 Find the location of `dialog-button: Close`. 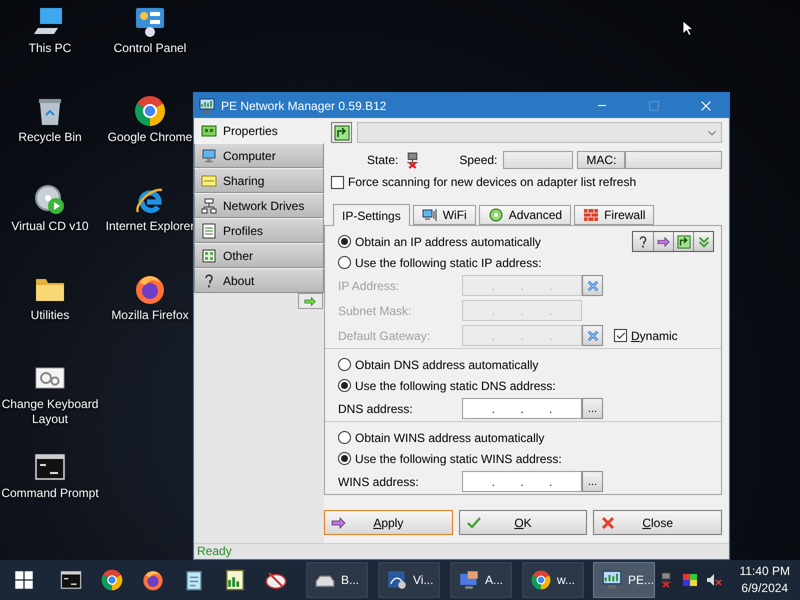

dialog-button: Close is located at coordinates (657, 522).